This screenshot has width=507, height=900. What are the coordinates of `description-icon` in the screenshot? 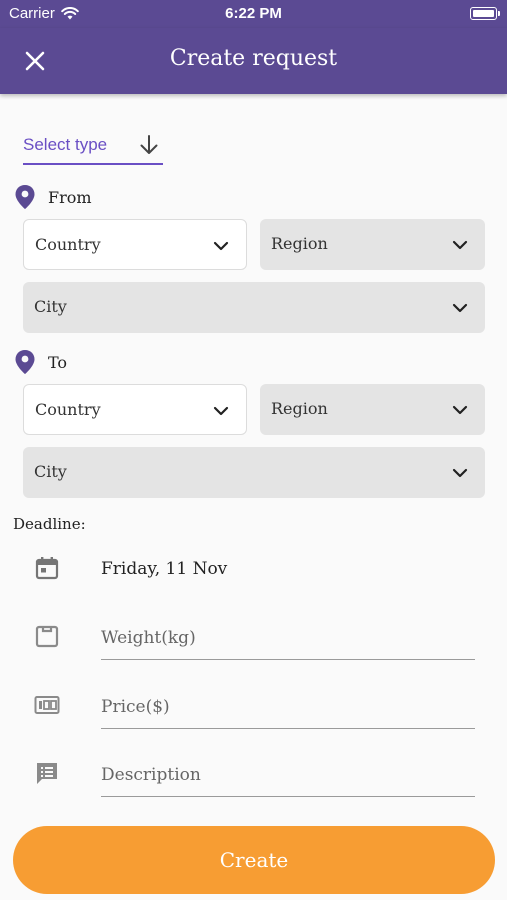 It's located at (47, 773).